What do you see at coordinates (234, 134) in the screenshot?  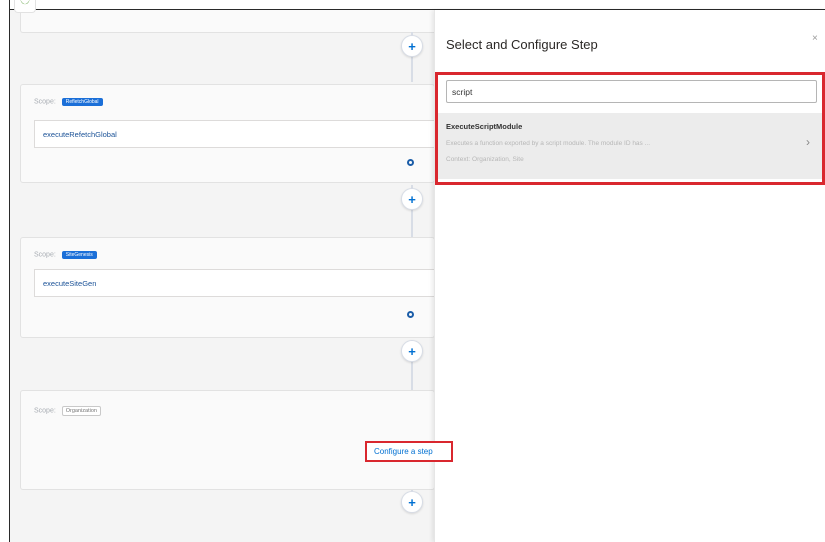 I see `step-item: executeRefetchGlobal` at bounding box center [234, 134].